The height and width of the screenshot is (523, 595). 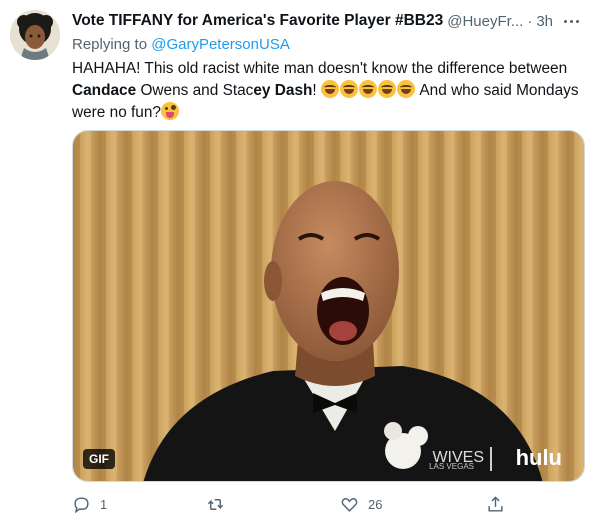 I want to click on watermark-divider, so click(x=491, y=459).